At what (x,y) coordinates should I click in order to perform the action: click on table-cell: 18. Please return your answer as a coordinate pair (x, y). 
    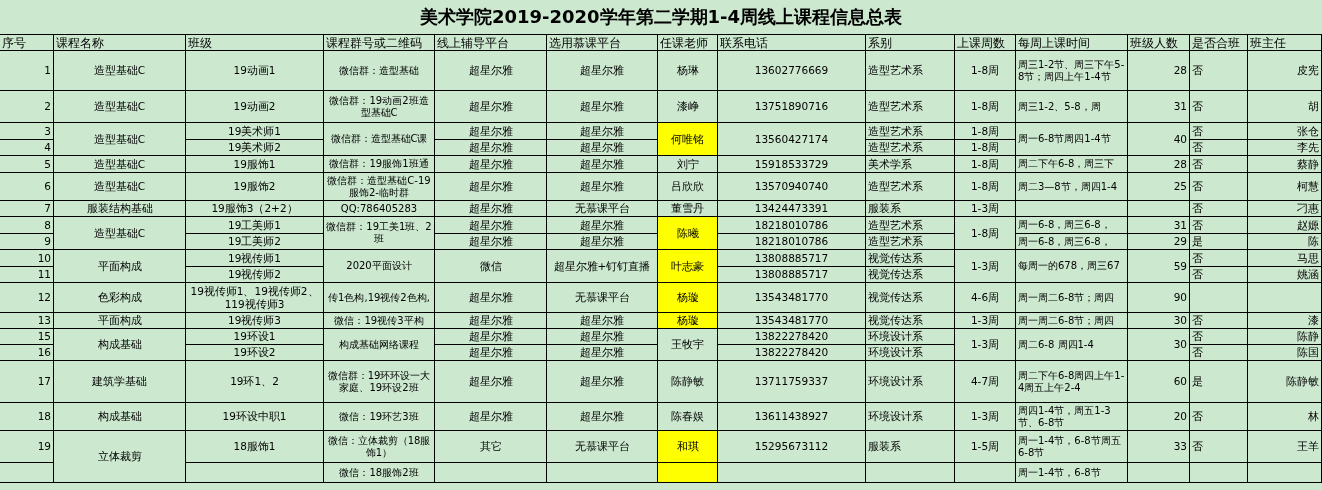
    Looking at the image, I should click on (27, 417).